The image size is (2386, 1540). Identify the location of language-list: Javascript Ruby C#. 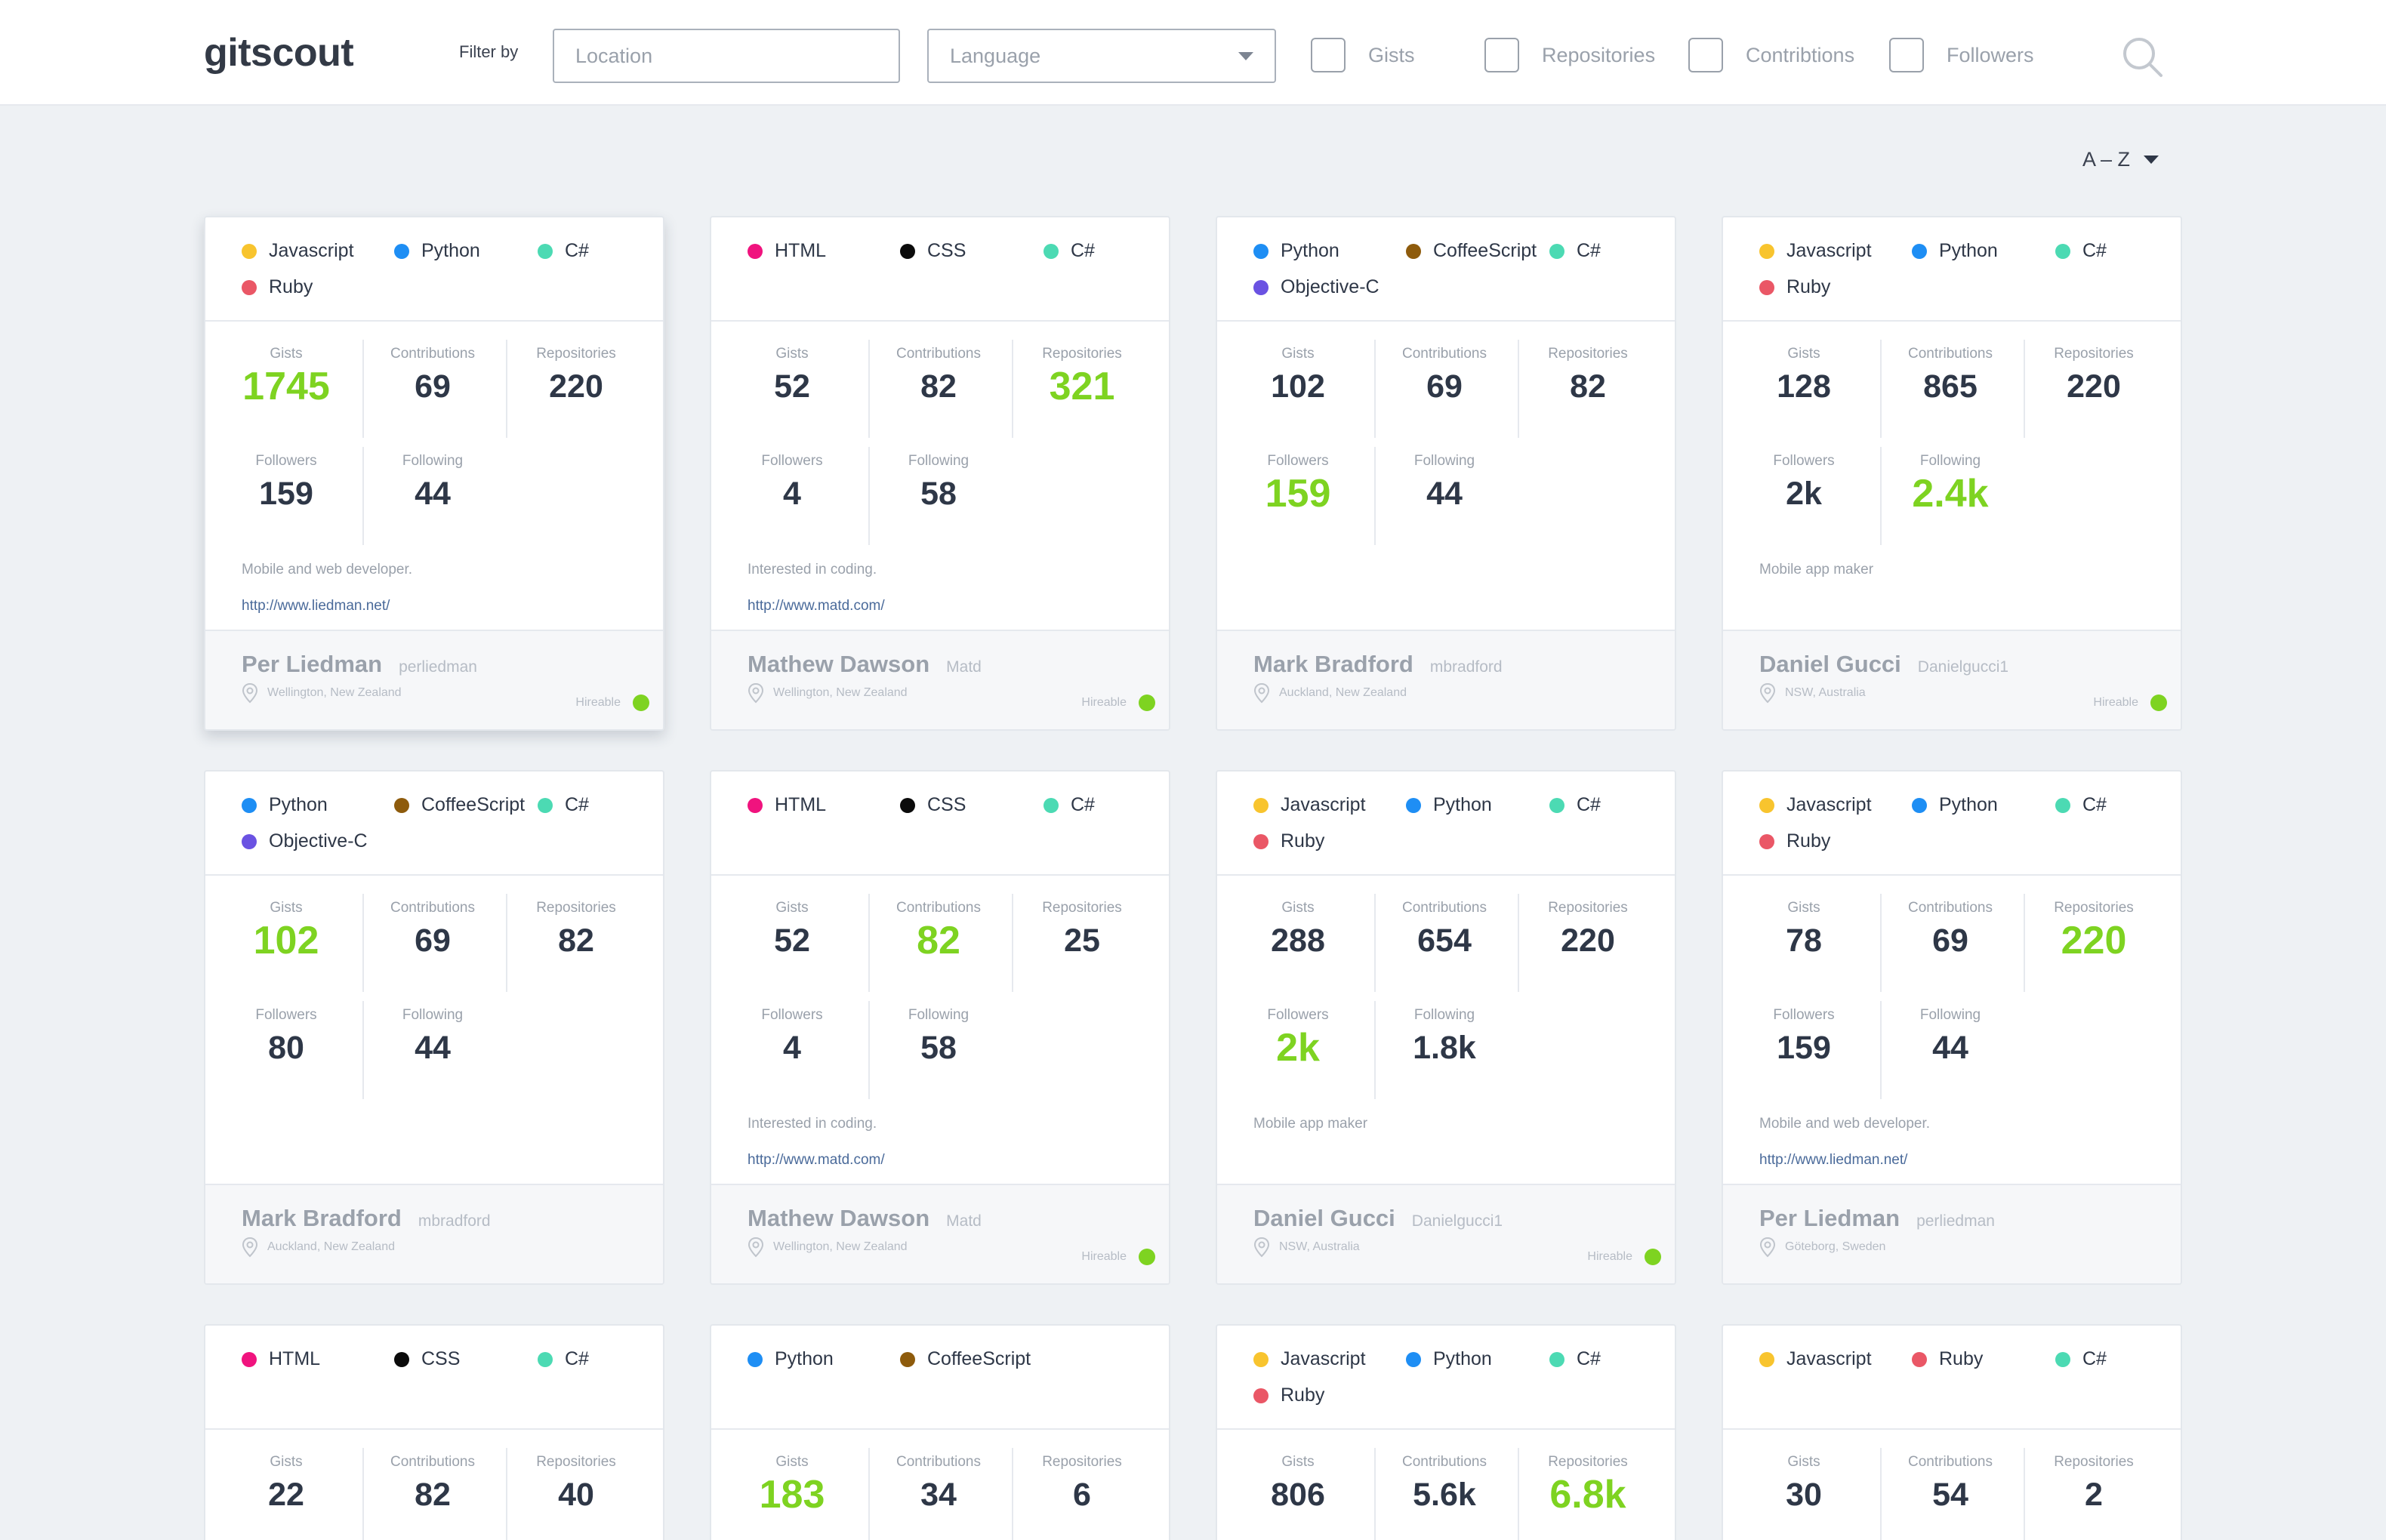
(1952, 1378).